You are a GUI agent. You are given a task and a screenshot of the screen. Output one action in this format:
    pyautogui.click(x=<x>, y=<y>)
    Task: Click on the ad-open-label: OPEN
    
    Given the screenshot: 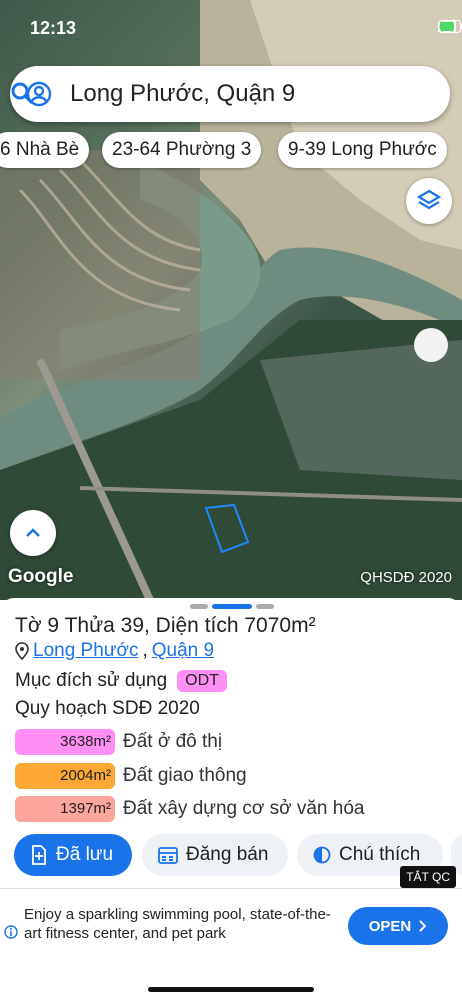 What is the action you would take?
    pyautogui.click(x=390, y=926)
    